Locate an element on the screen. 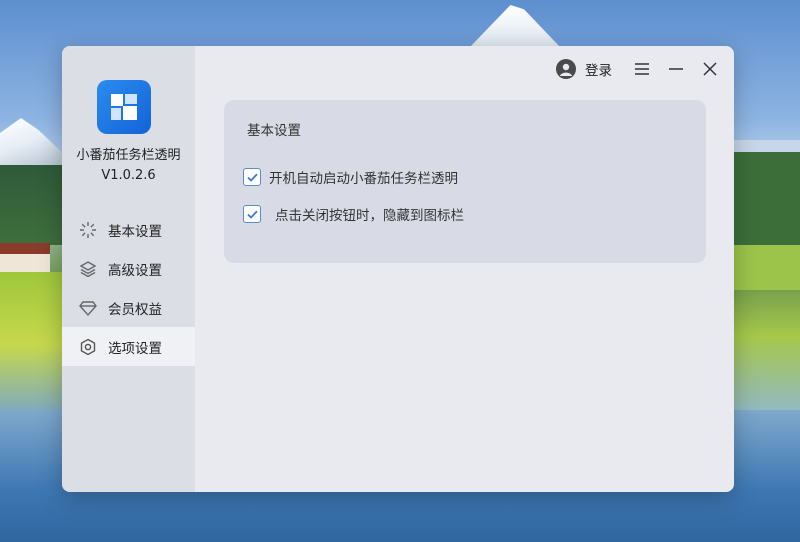 The image size is (800, 542). layers-icon is located at coordinates (88, 269).